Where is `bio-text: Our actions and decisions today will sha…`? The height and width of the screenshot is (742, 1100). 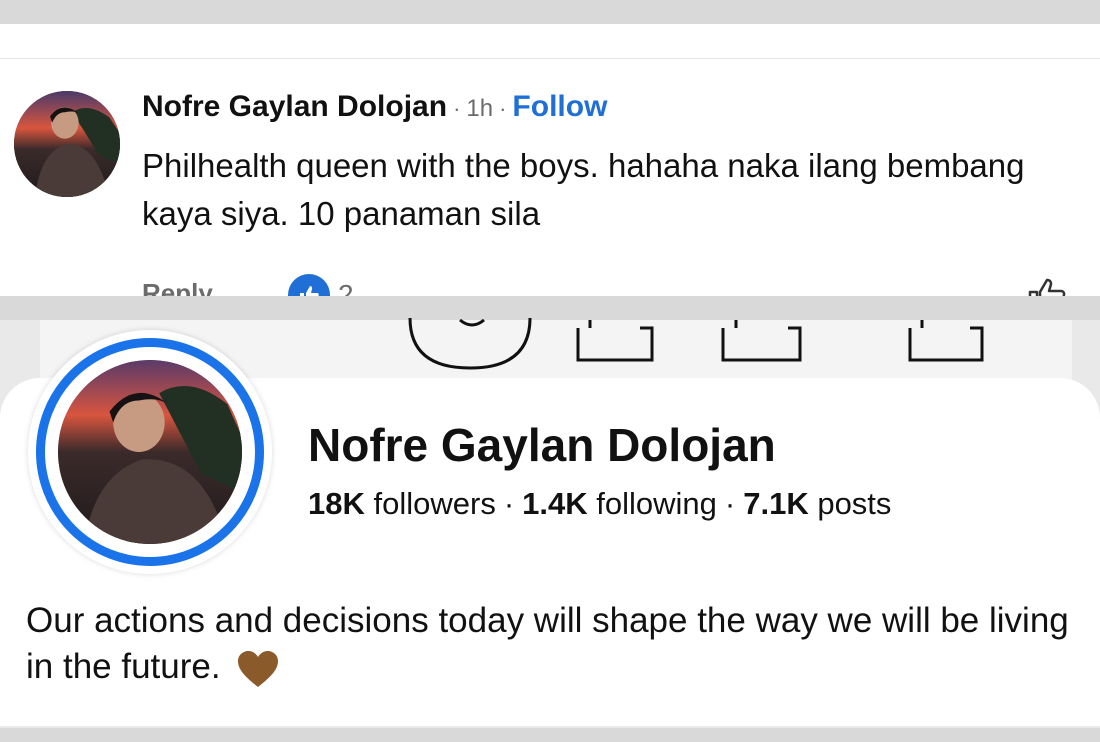
bio-text: Our actions and decisions today will sha… is located at coordinates (547, 643).